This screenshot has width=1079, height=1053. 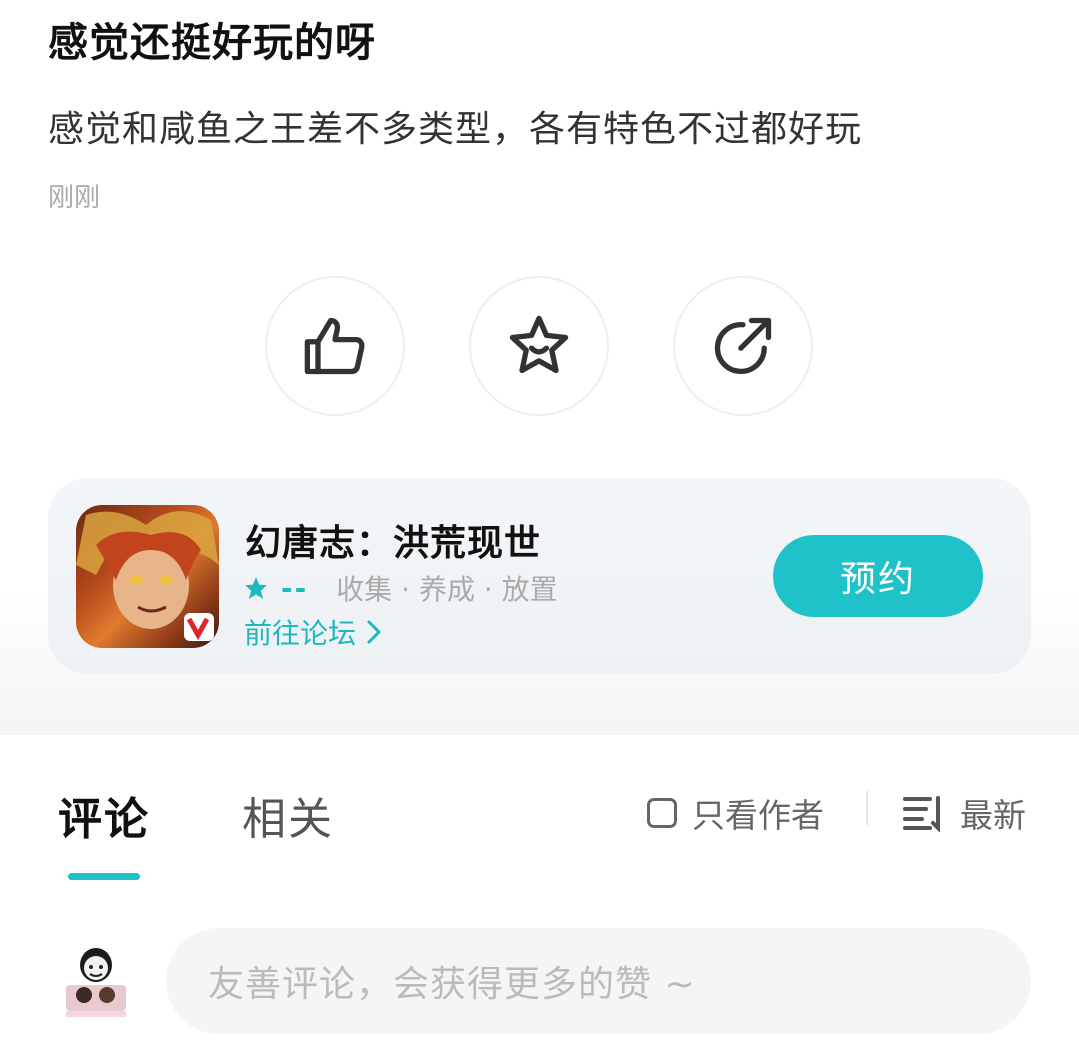 What do you see at coordinates (374, 632) in the screenshot?
I see `chevron-right-icon` at bounding box center [374, 632].